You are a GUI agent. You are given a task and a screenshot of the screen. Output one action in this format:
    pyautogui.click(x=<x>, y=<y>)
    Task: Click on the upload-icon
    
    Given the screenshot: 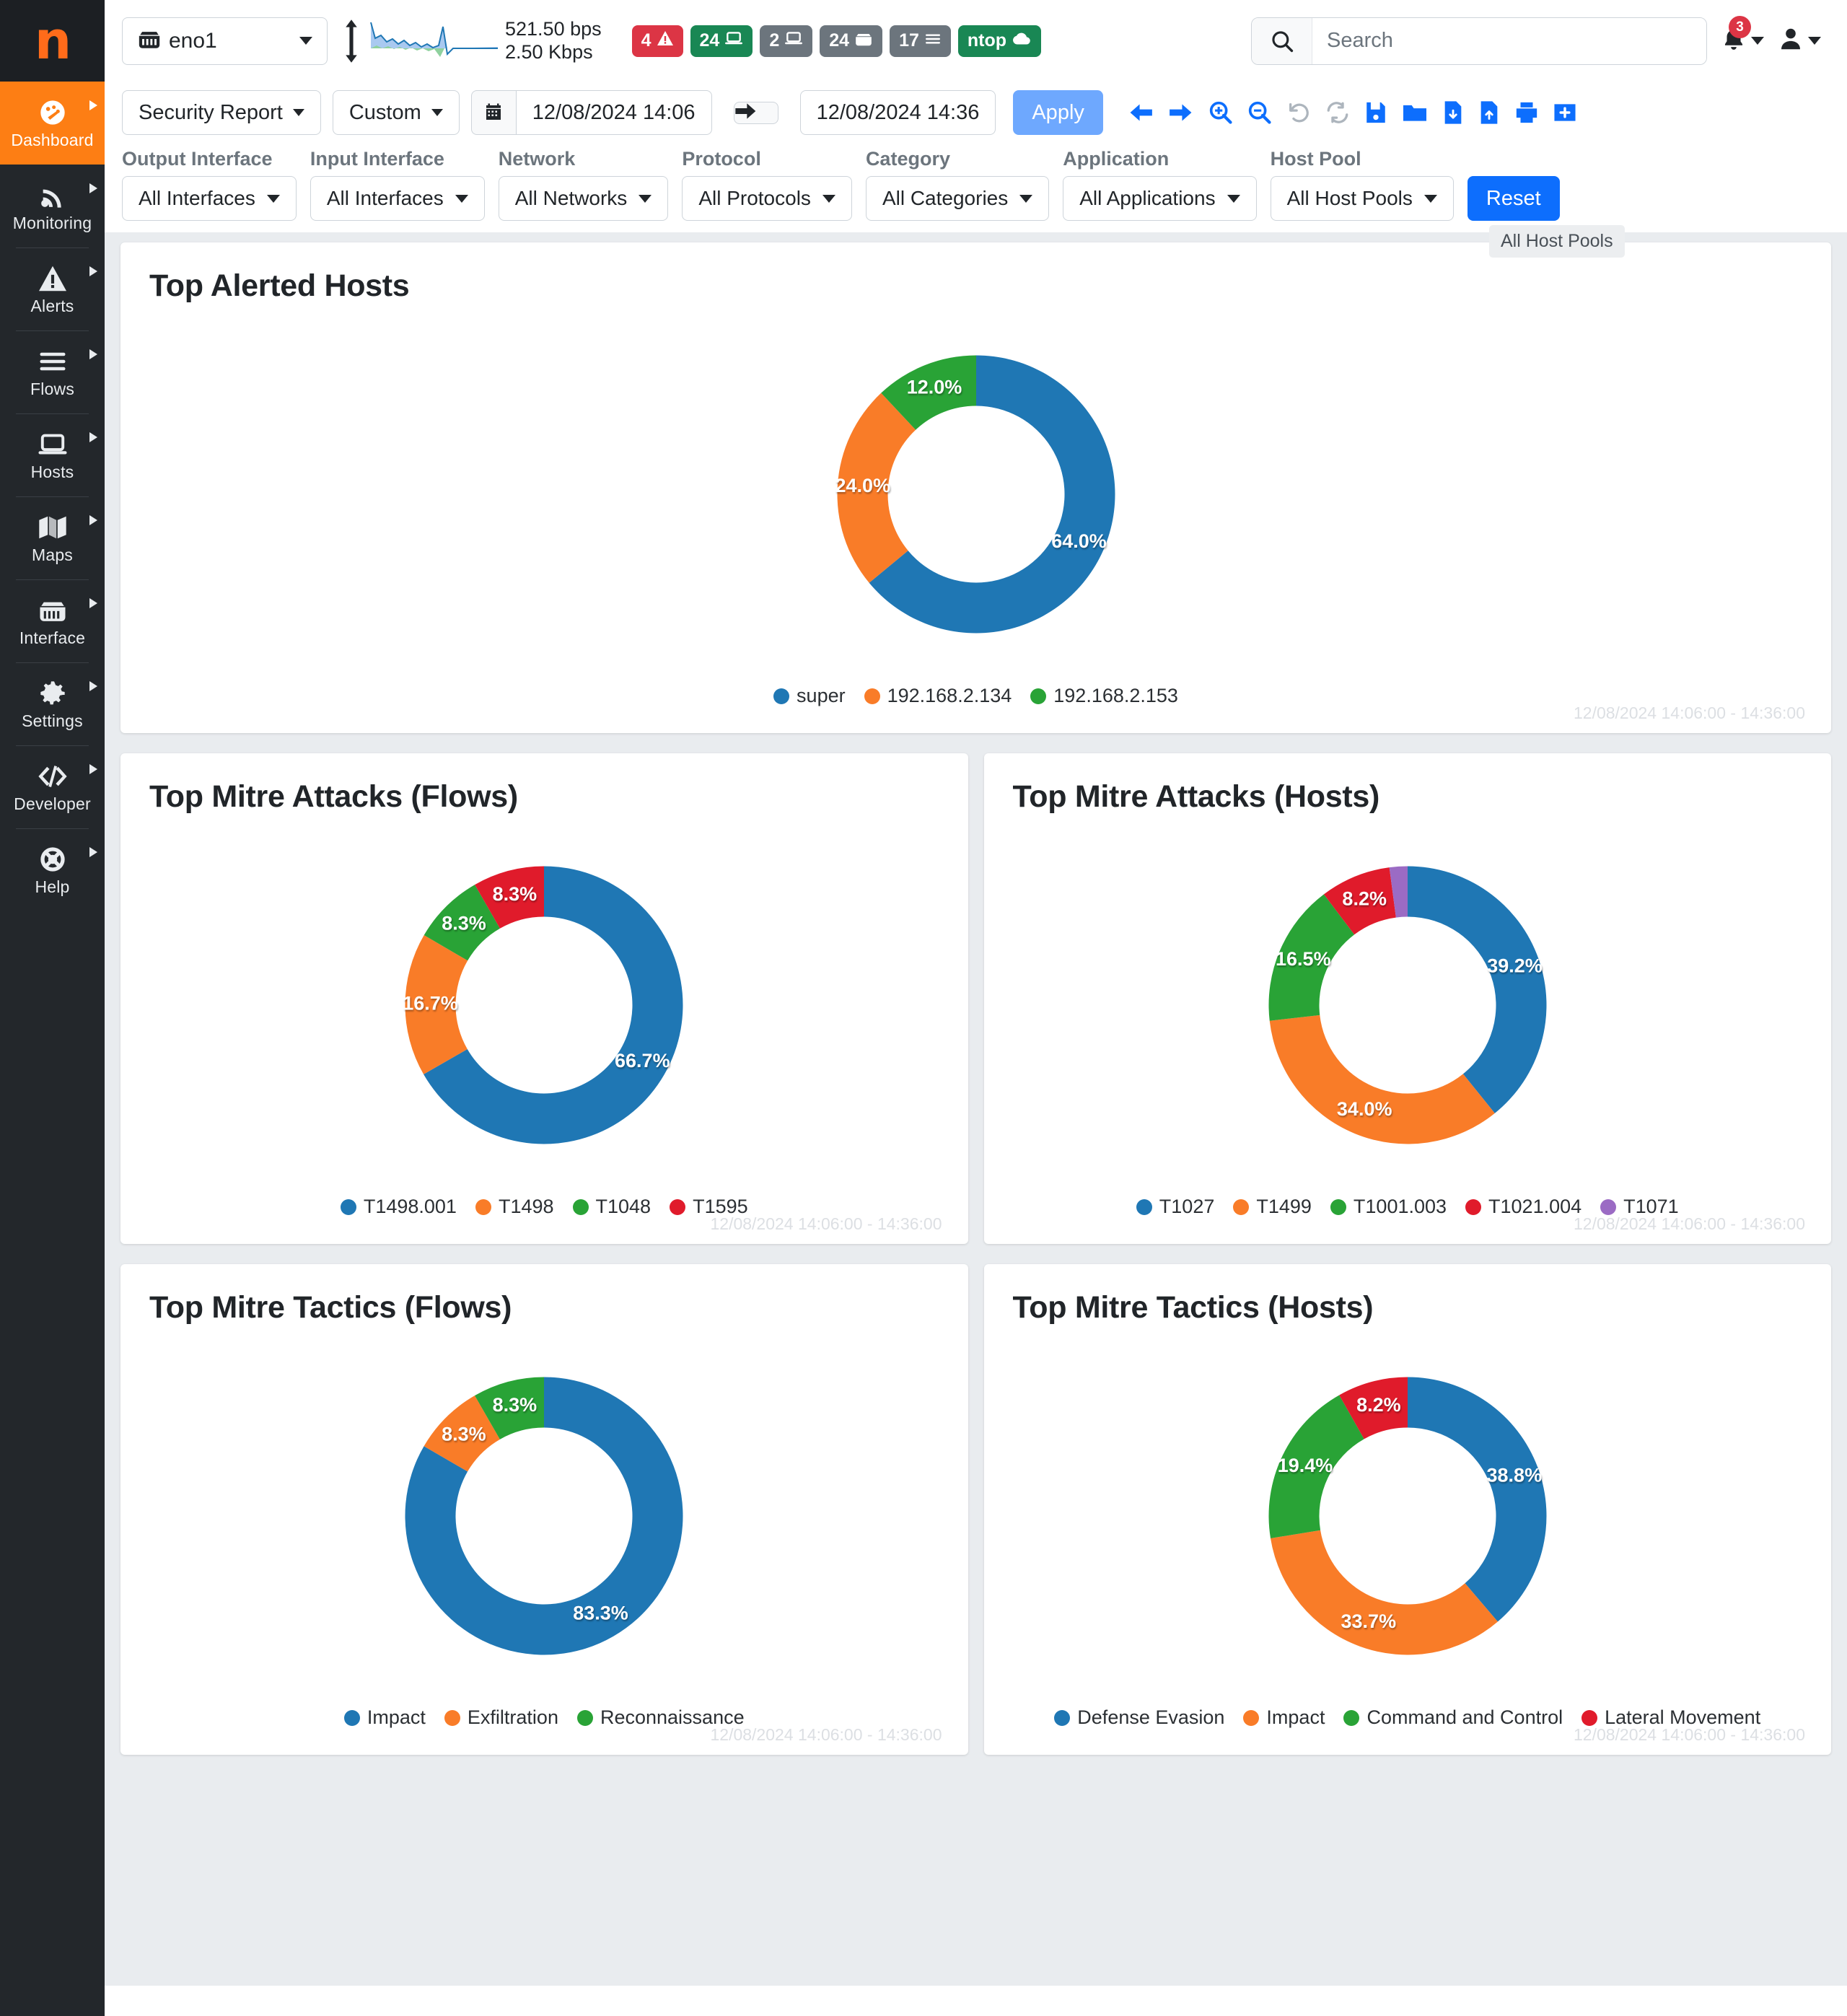 What is the action you would take?
    pyautogui.click(x=1489, y=112)
    